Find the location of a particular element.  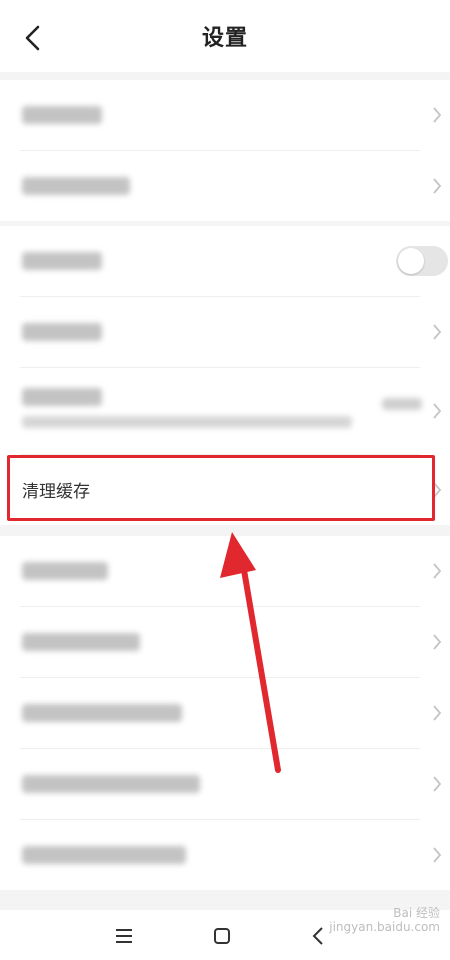

menu-icon is located at coordinates (124, 936).